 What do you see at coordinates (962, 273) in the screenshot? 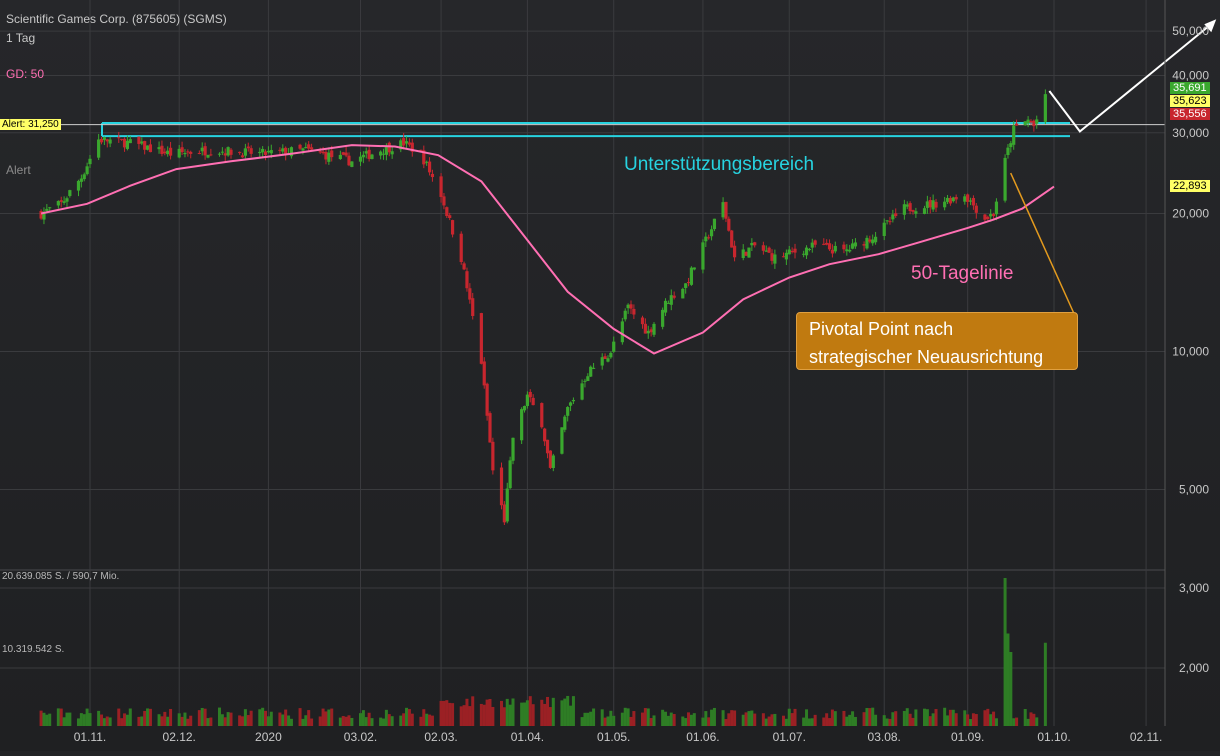
I see `ma-annotation: 50-Tagelinie` at bounding box center [962, 273].